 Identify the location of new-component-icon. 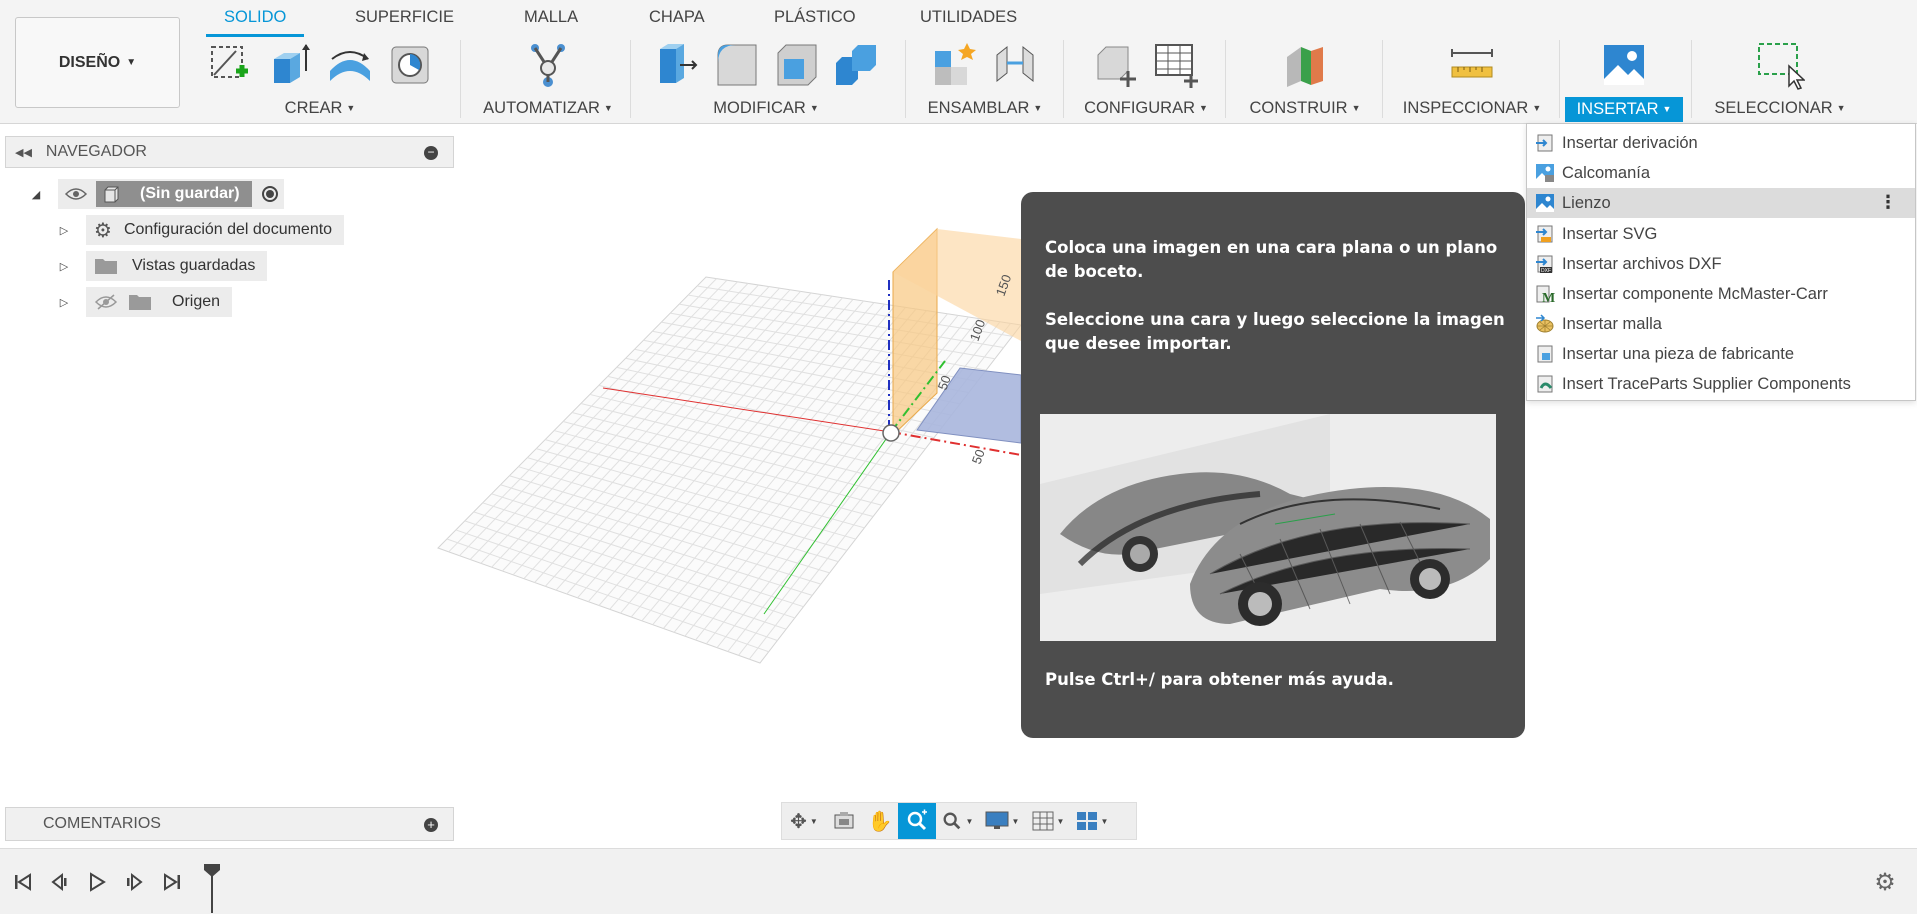
(955, 65).